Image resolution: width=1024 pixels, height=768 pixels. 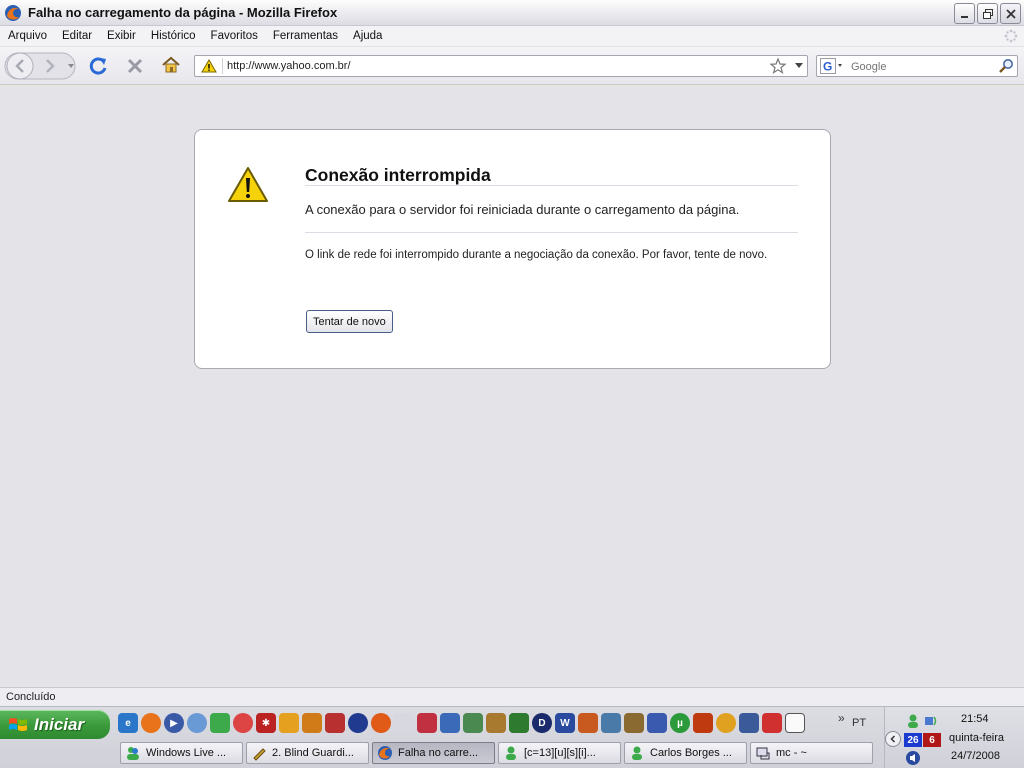 I want to click on torrent-icon: µ, so click(x=680, y=723).